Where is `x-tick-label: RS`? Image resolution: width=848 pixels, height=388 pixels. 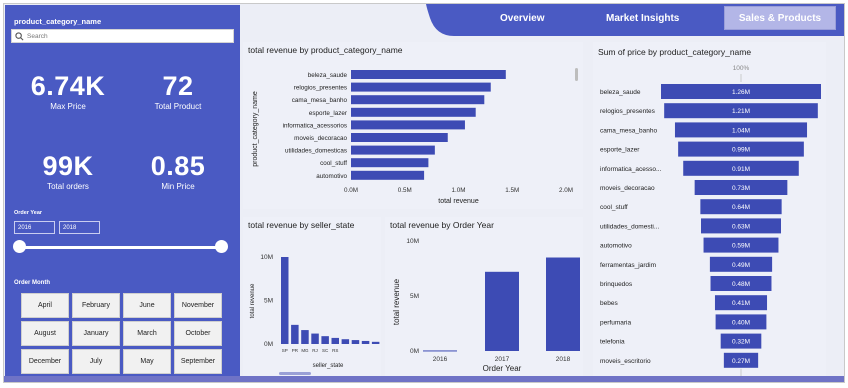 x-tick-label: RS is located at coordinates (335, 350).